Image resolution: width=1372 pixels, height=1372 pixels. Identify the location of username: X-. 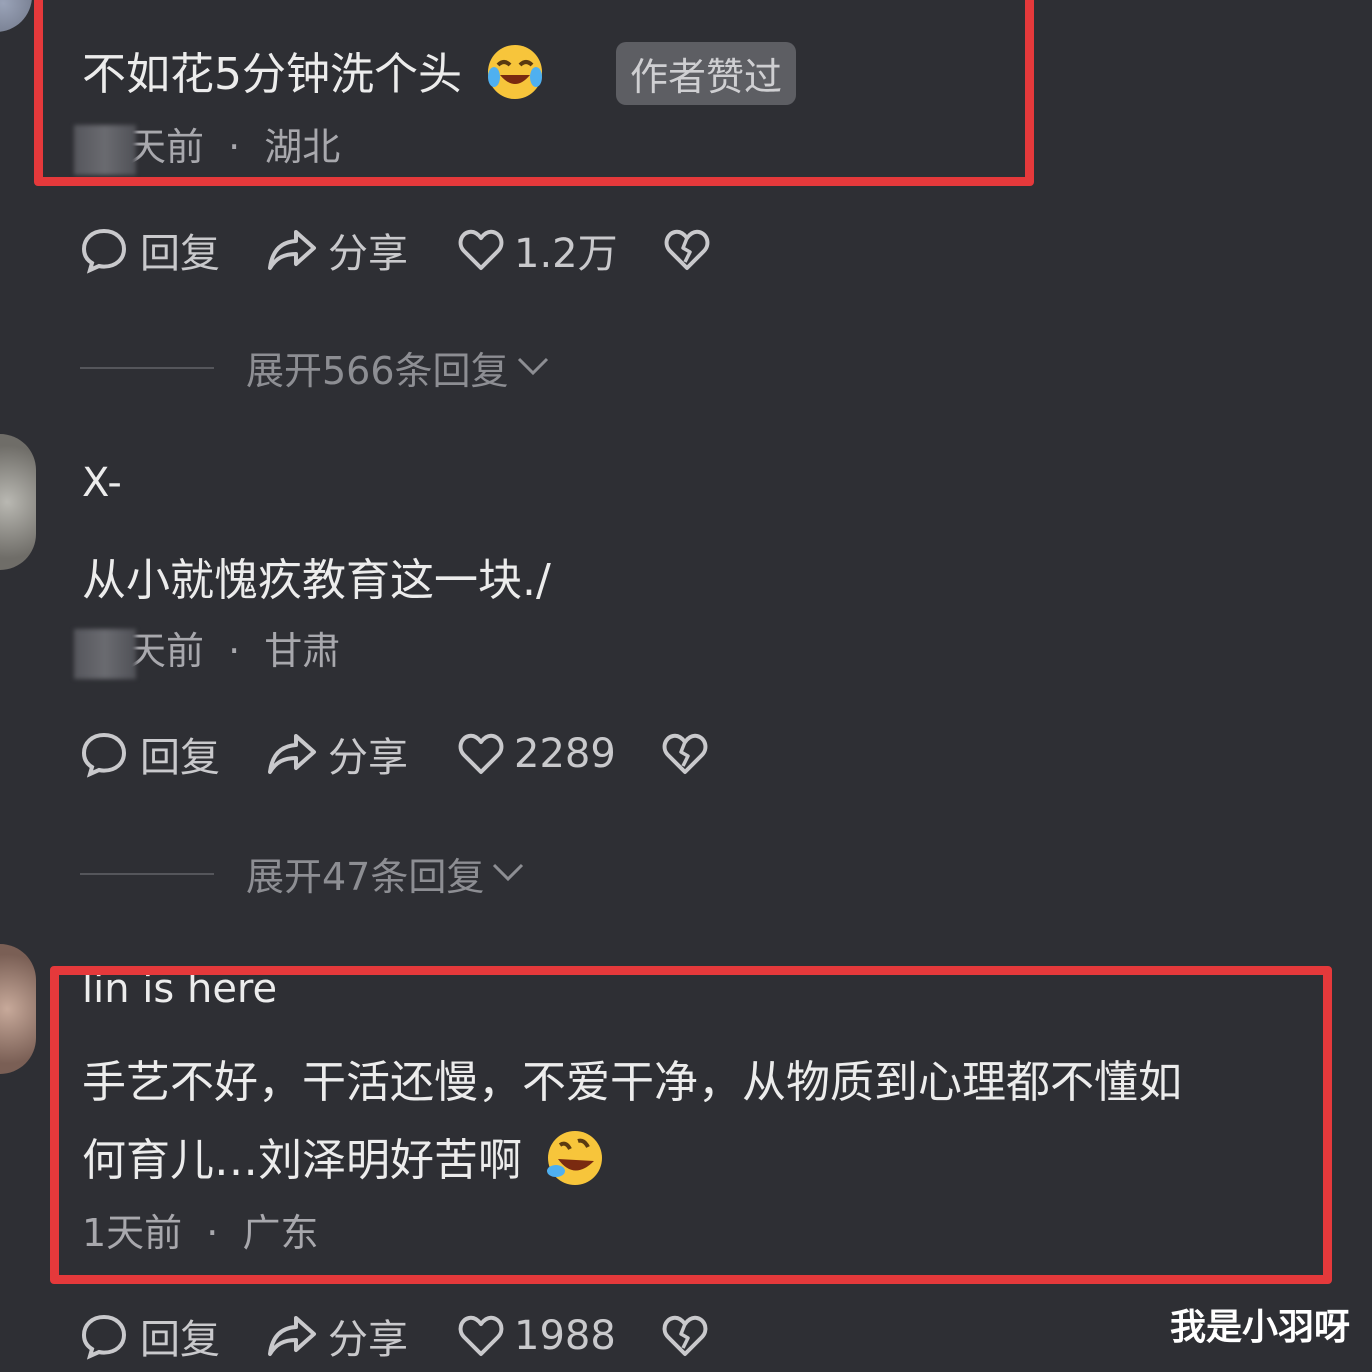
(102, 483).